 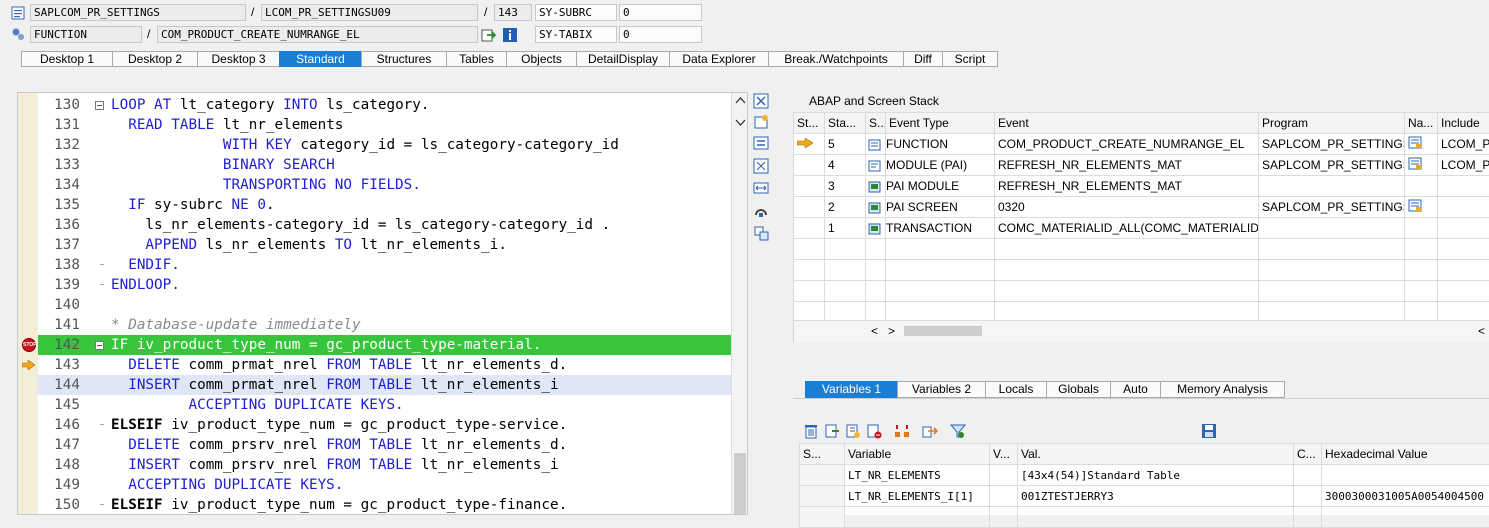 I want to click on scroll-left-icon: <, so click(x=874, y=331).